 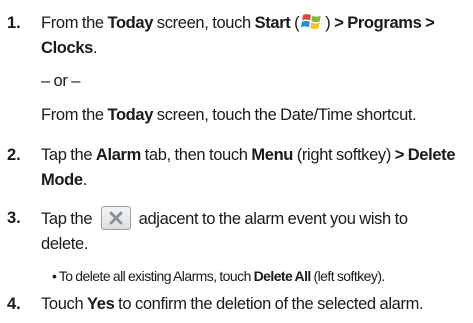 What do you see at coordinates (344, 155) in the screenshot?
I see `text: (right softkey)` at bounding box center [344, 155].